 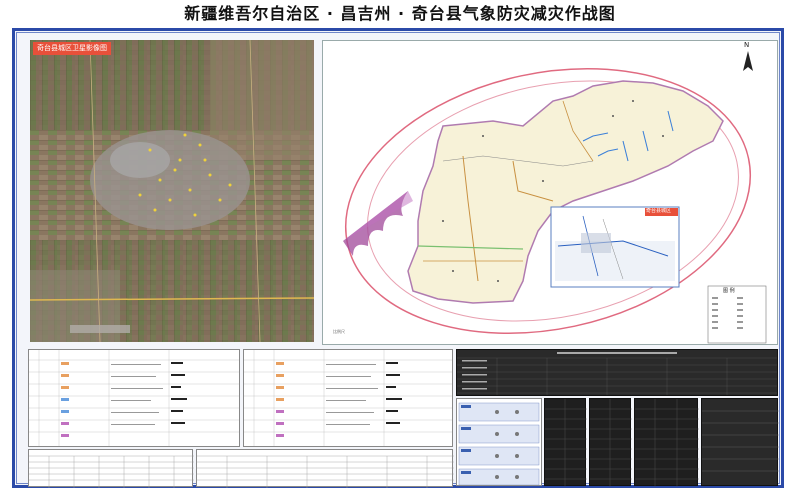 What do you see at coordinates (72, 48) in the screenshot?
I see `satellite-label: 奇台县城区卫星影像图` at bounding box center [72, 48].